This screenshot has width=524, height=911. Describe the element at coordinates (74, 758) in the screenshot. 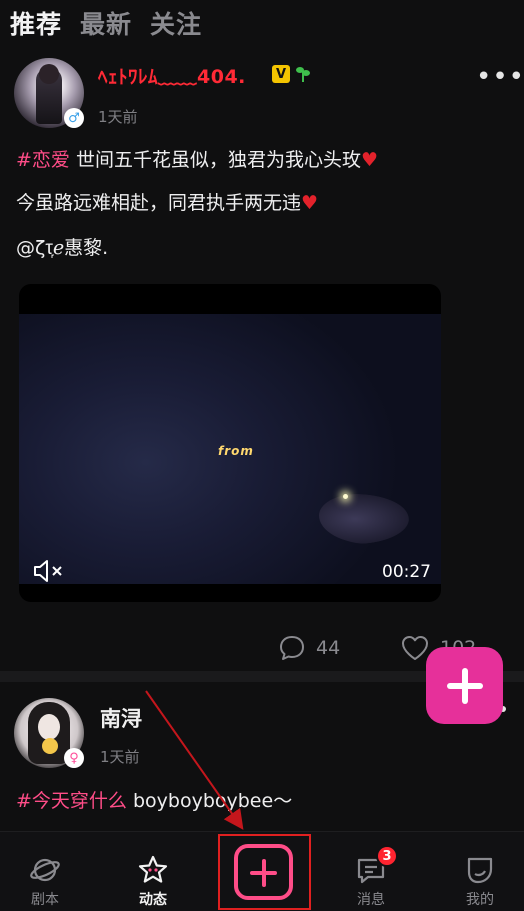

I see `female-icon: ♀` at that location.